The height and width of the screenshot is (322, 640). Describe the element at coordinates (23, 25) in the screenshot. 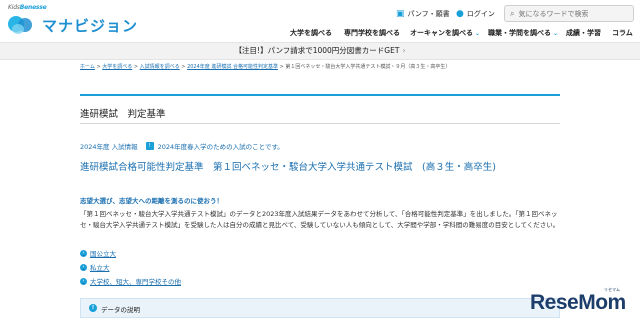

I see `logo-mark-icon` at that location.